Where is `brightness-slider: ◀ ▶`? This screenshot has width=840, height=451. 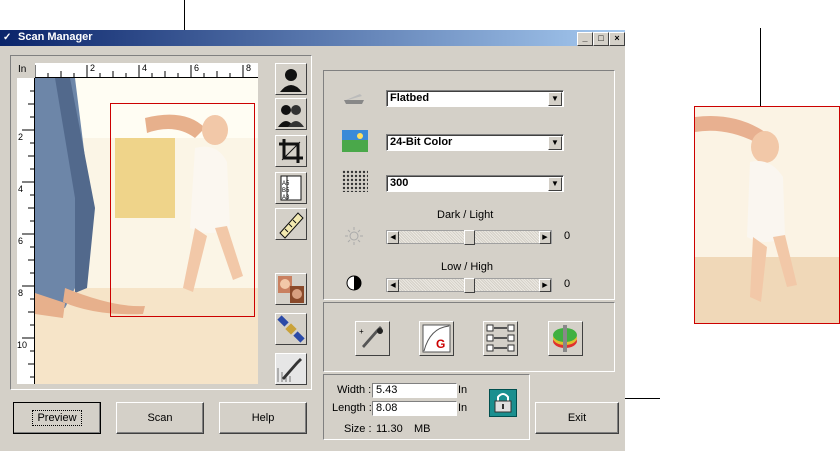
brightness-slider: ◀ ▶ is located at coordinates (469, 237).